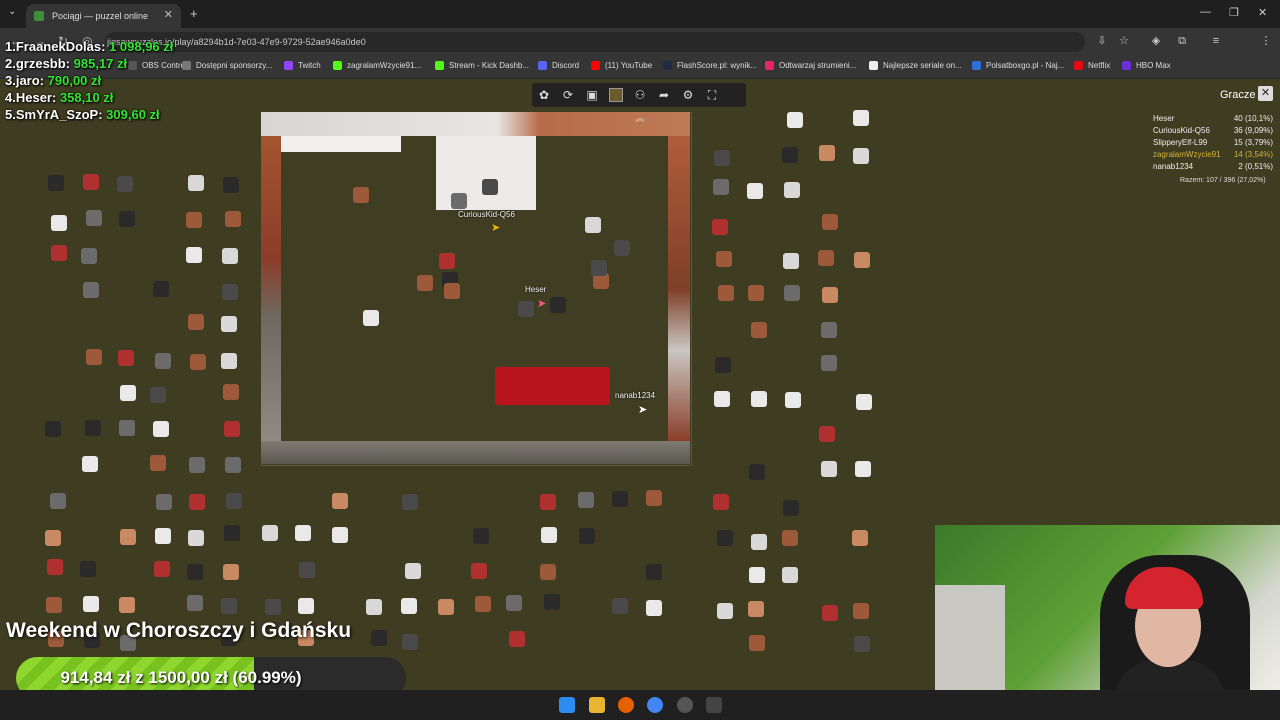  What do you see at coordinates (712, 95) in the screenshot?
I see `fullscreen-icon: ⛶` at bounding box center [712, 95].